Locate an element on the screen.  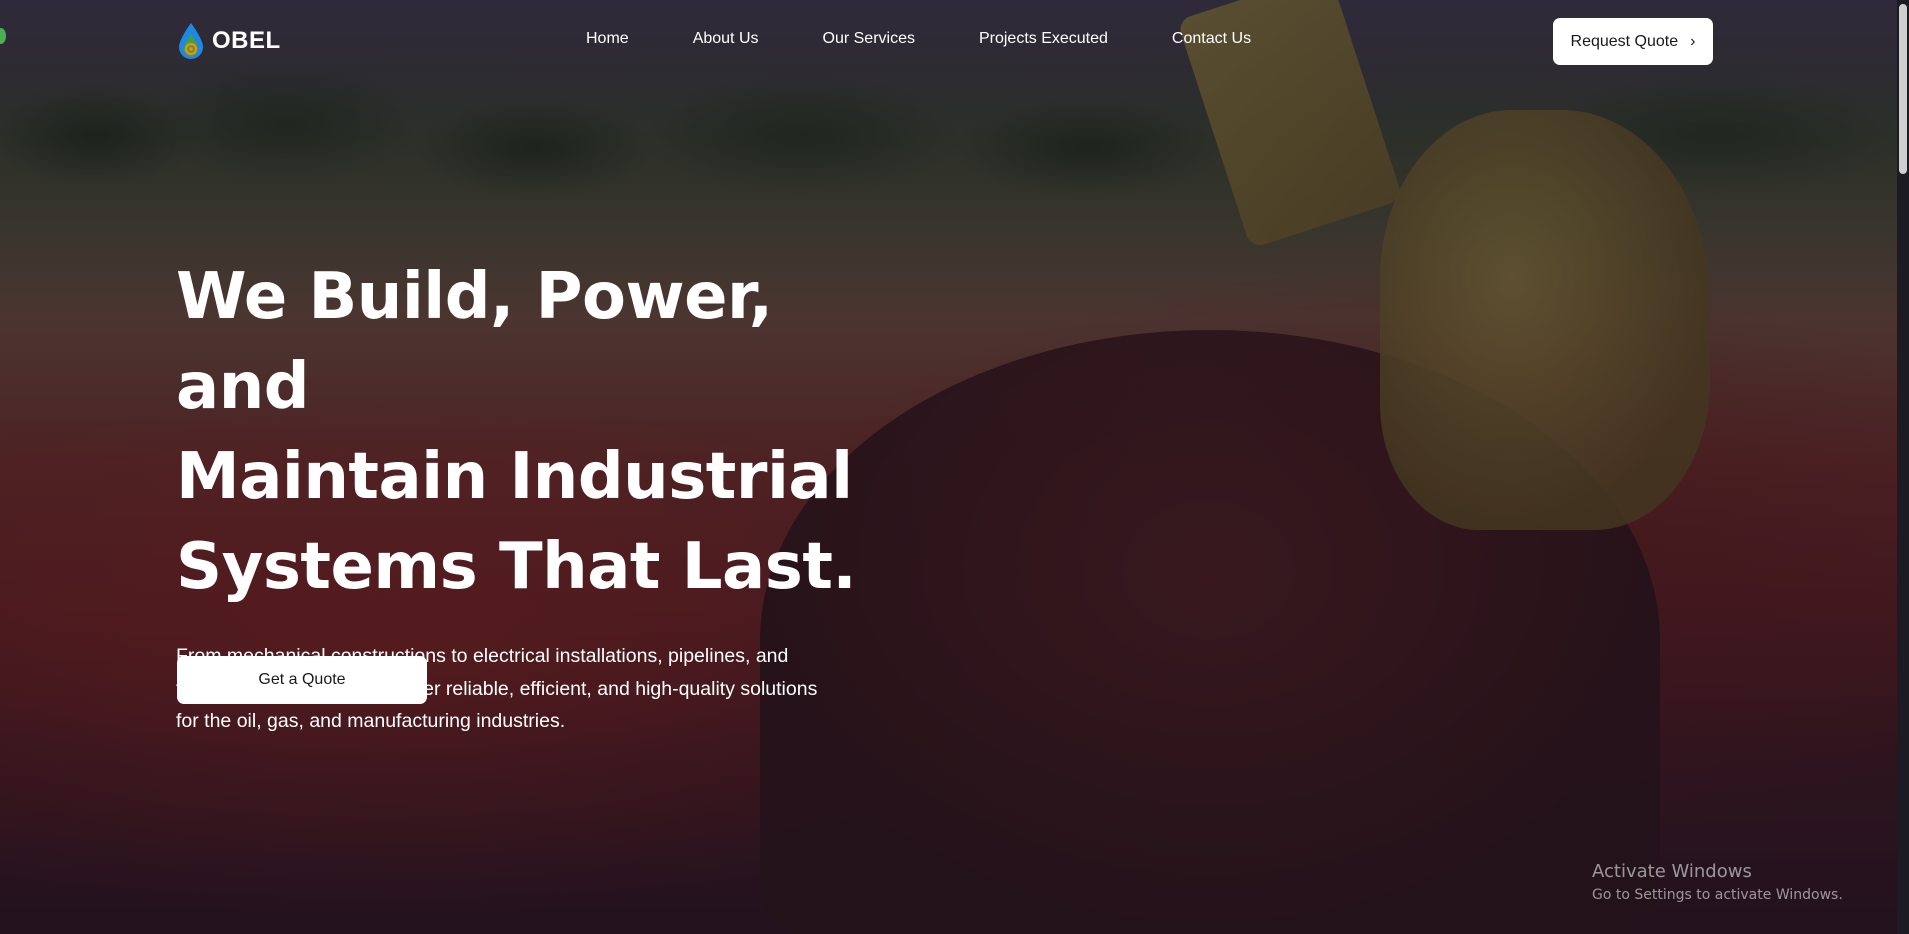
request-quote-button: Request Quote › is located at coordinates (1633, 41).